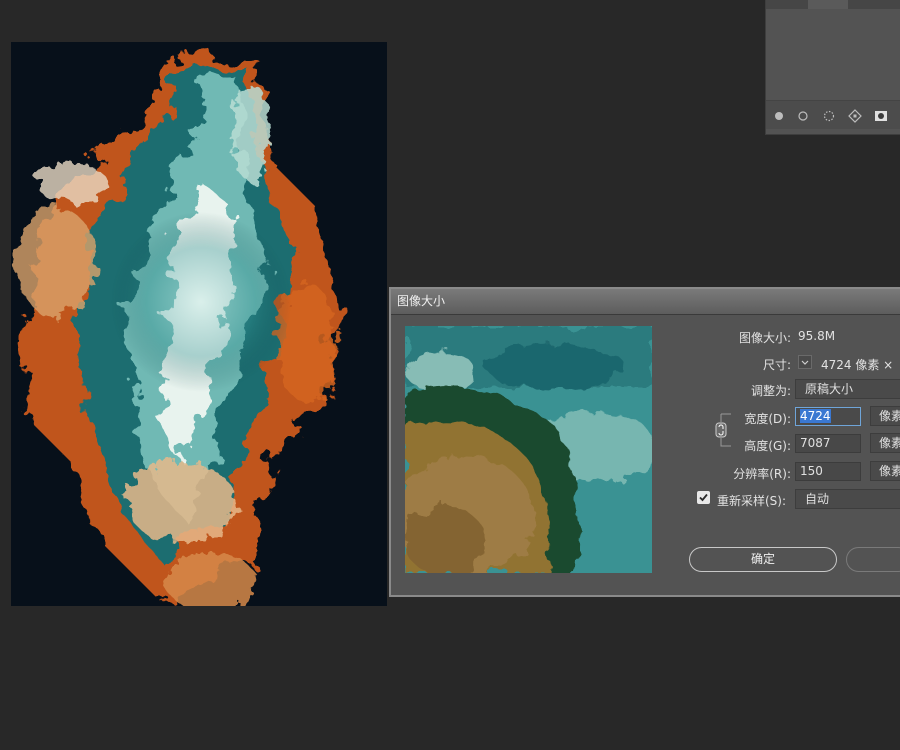 The width and height of the screenshot is (900, 750). I want to click on layers-panel, so click(832, 67).